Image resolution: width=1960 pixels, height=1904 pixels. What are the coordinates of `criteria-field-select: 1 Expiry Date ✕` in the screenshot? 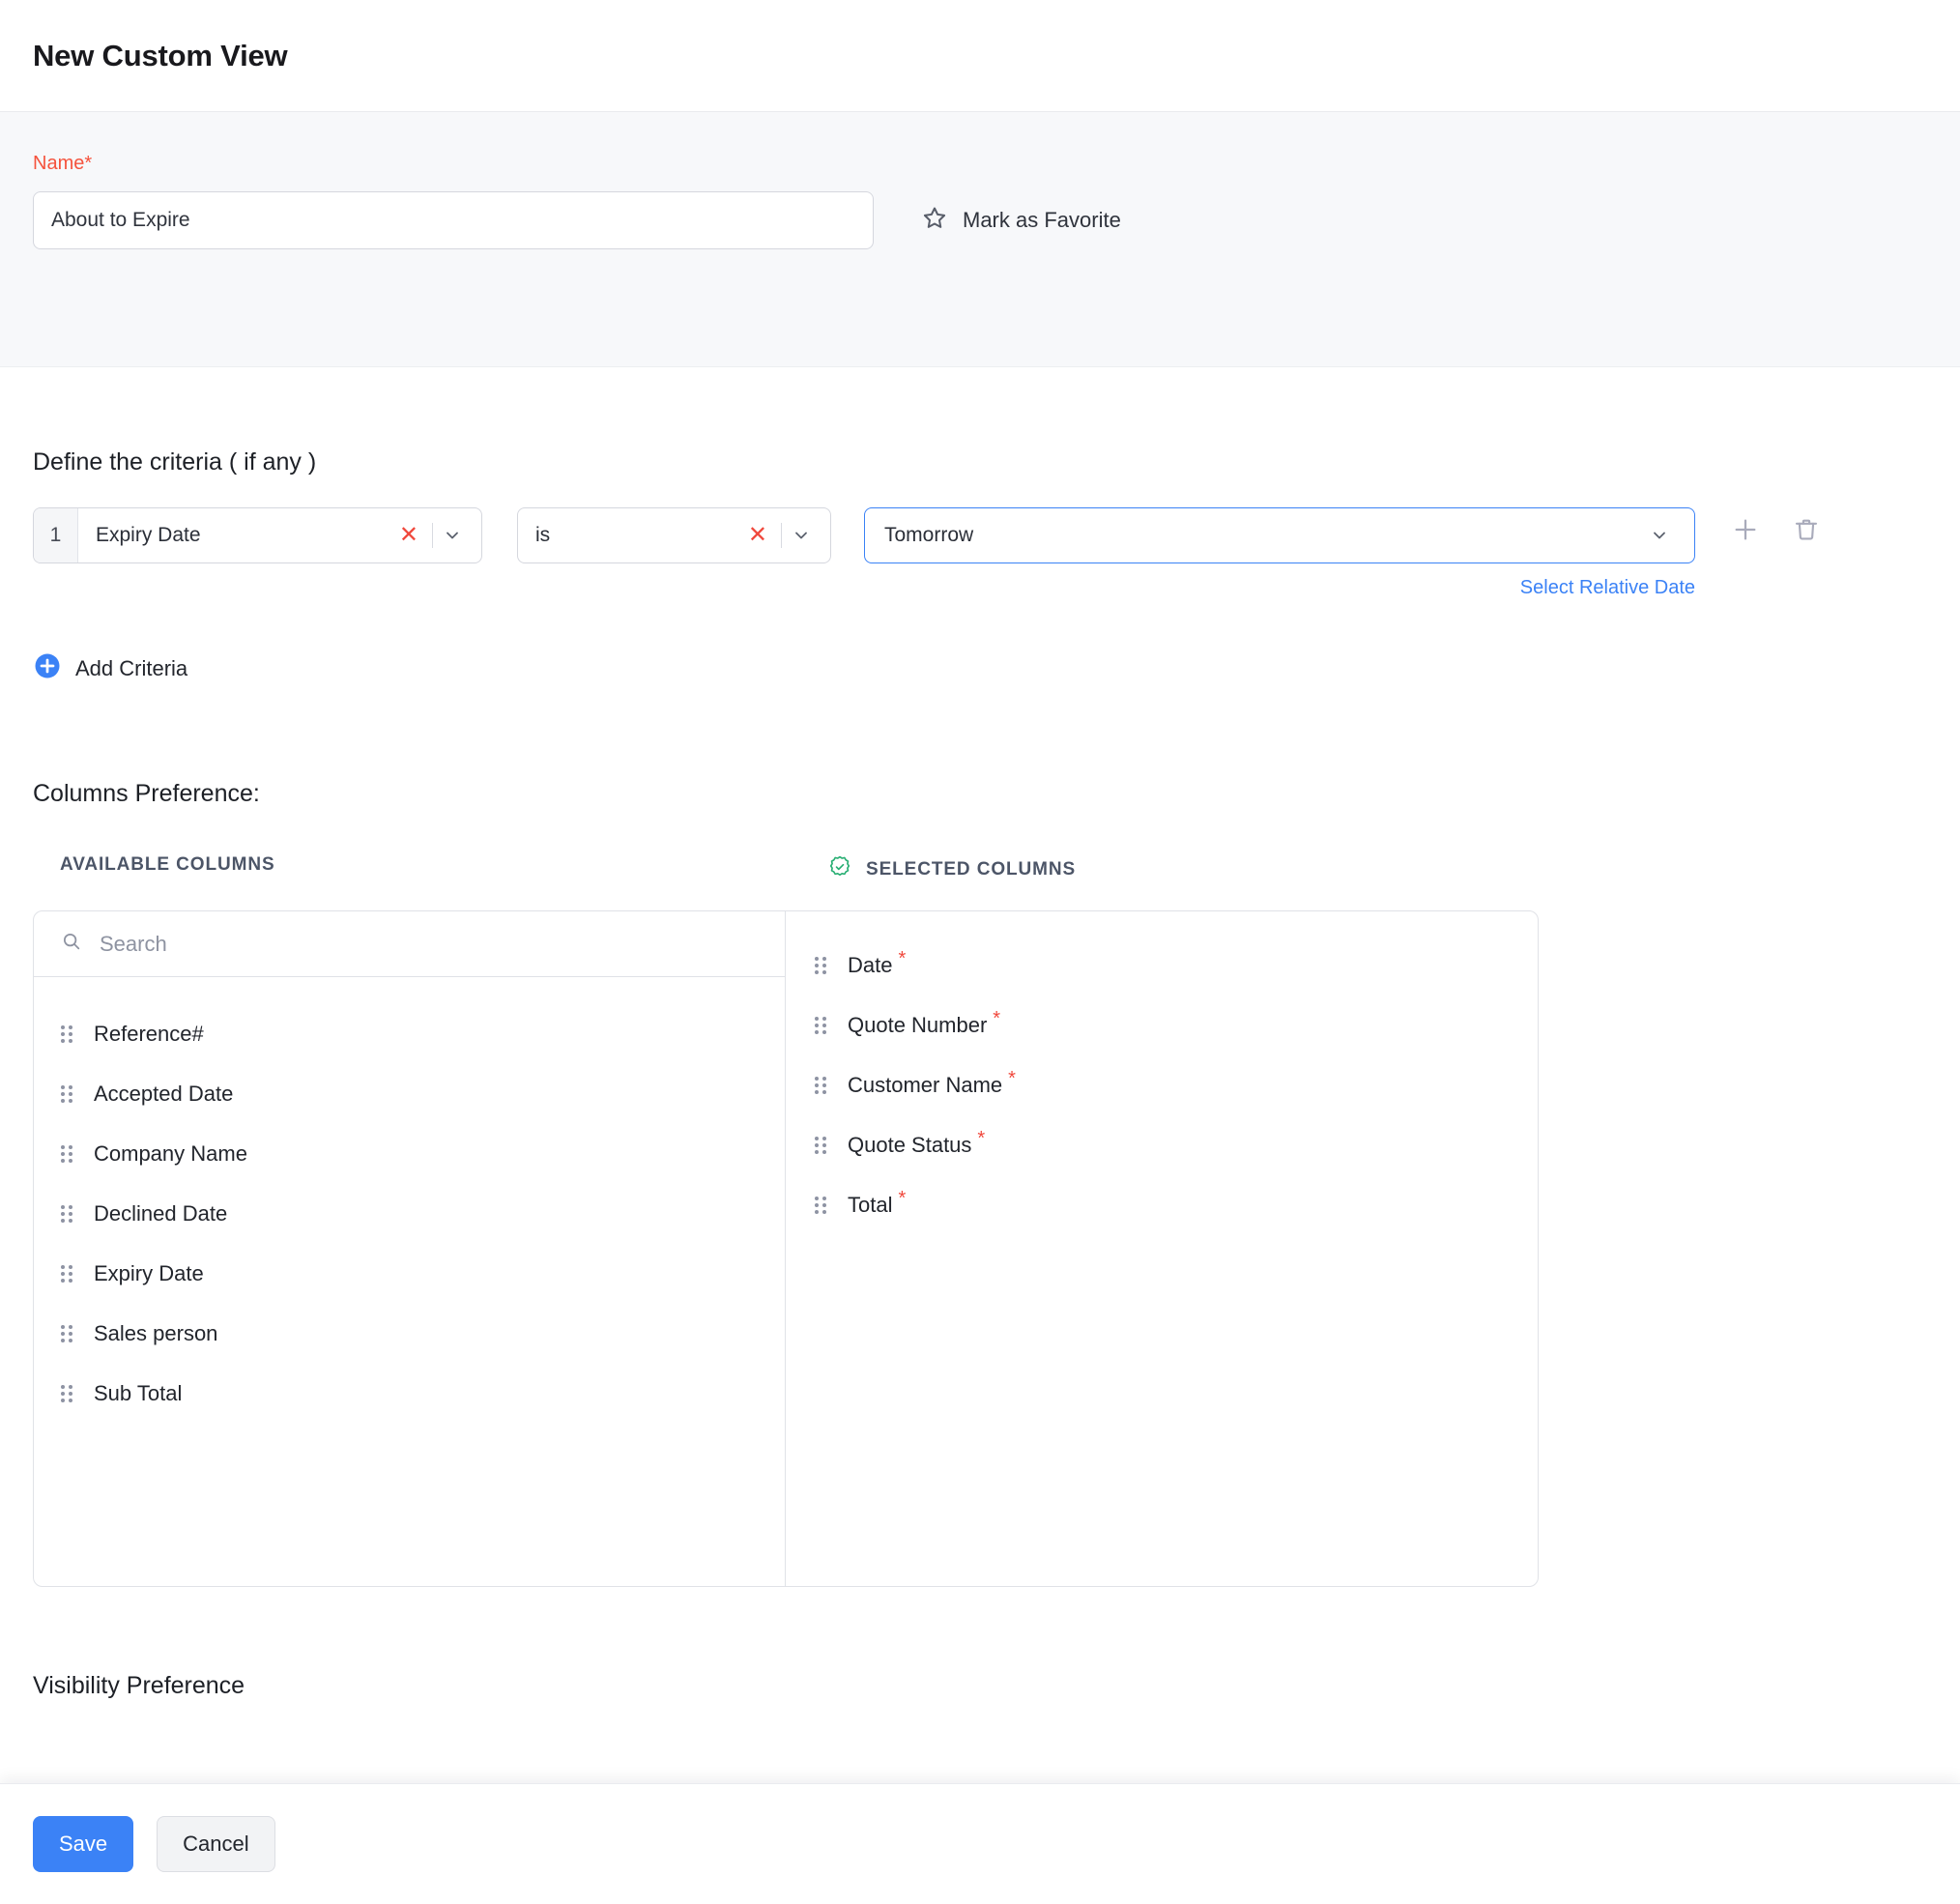 It's located at (257, 535).